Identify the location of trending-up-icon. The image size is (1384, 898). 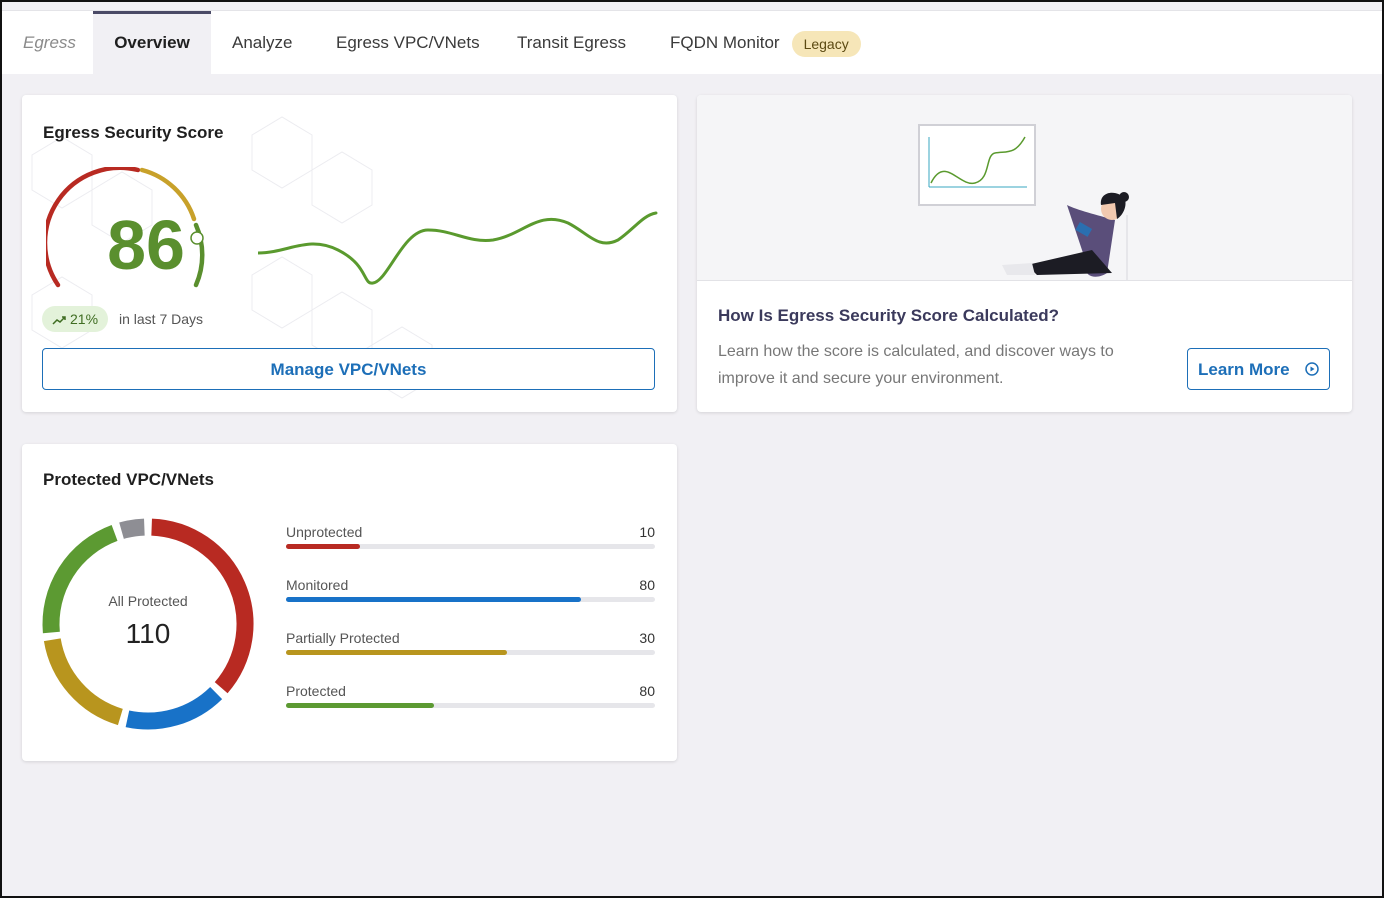
(59, 320).